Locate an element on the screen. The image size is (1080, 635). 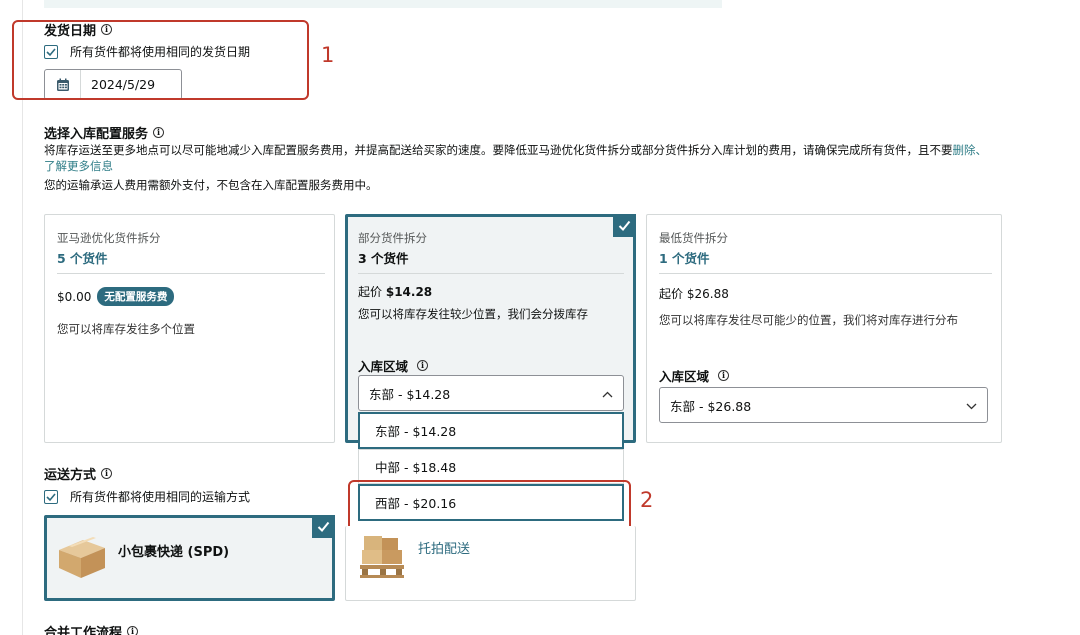
option-description: 您可以将库存发往多个位置 is located at coordinates (126, 329).